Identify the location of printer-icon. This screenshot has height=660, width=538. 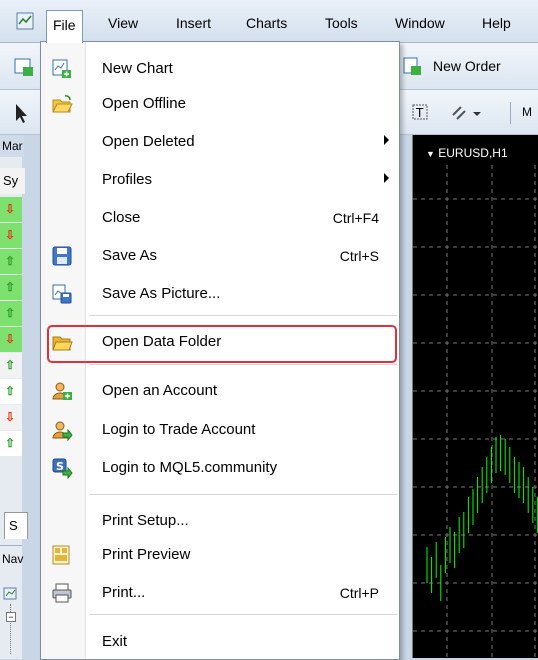
(62, 593).